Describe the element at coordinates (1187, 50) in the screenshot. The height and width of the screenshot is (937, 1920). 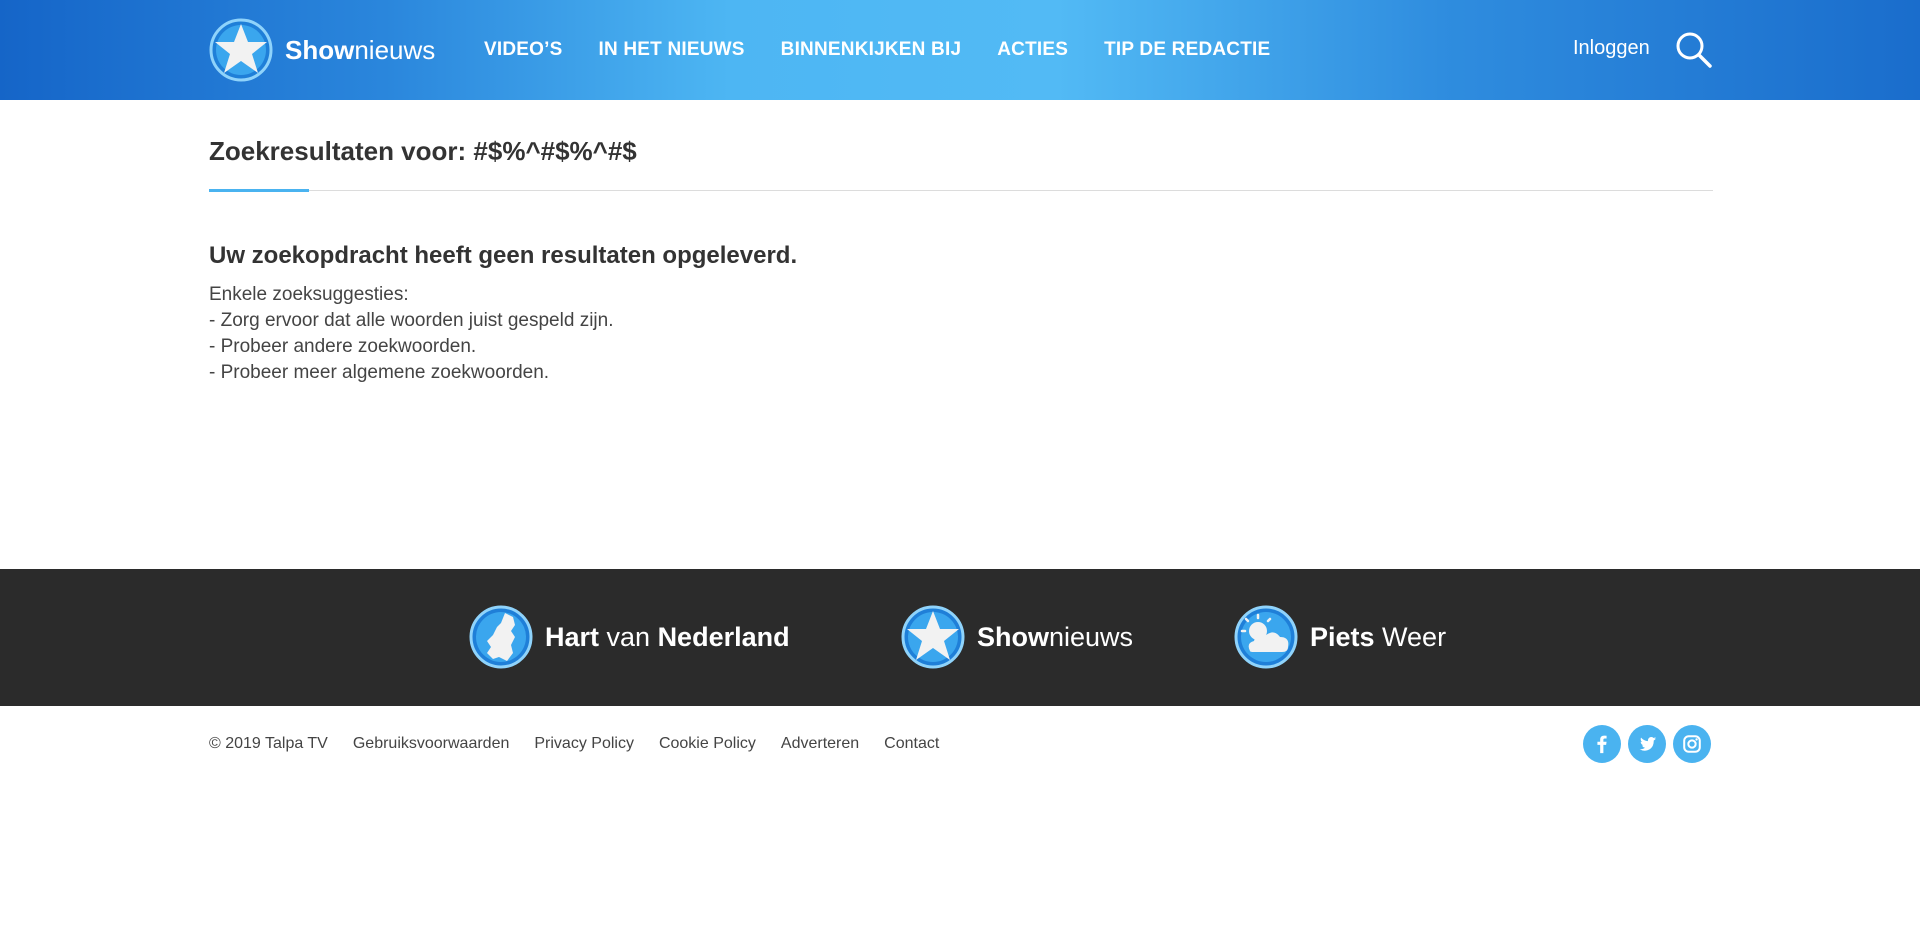
I see `nav-tip-de-redactie: TIP DE REDACTIE` at that location.